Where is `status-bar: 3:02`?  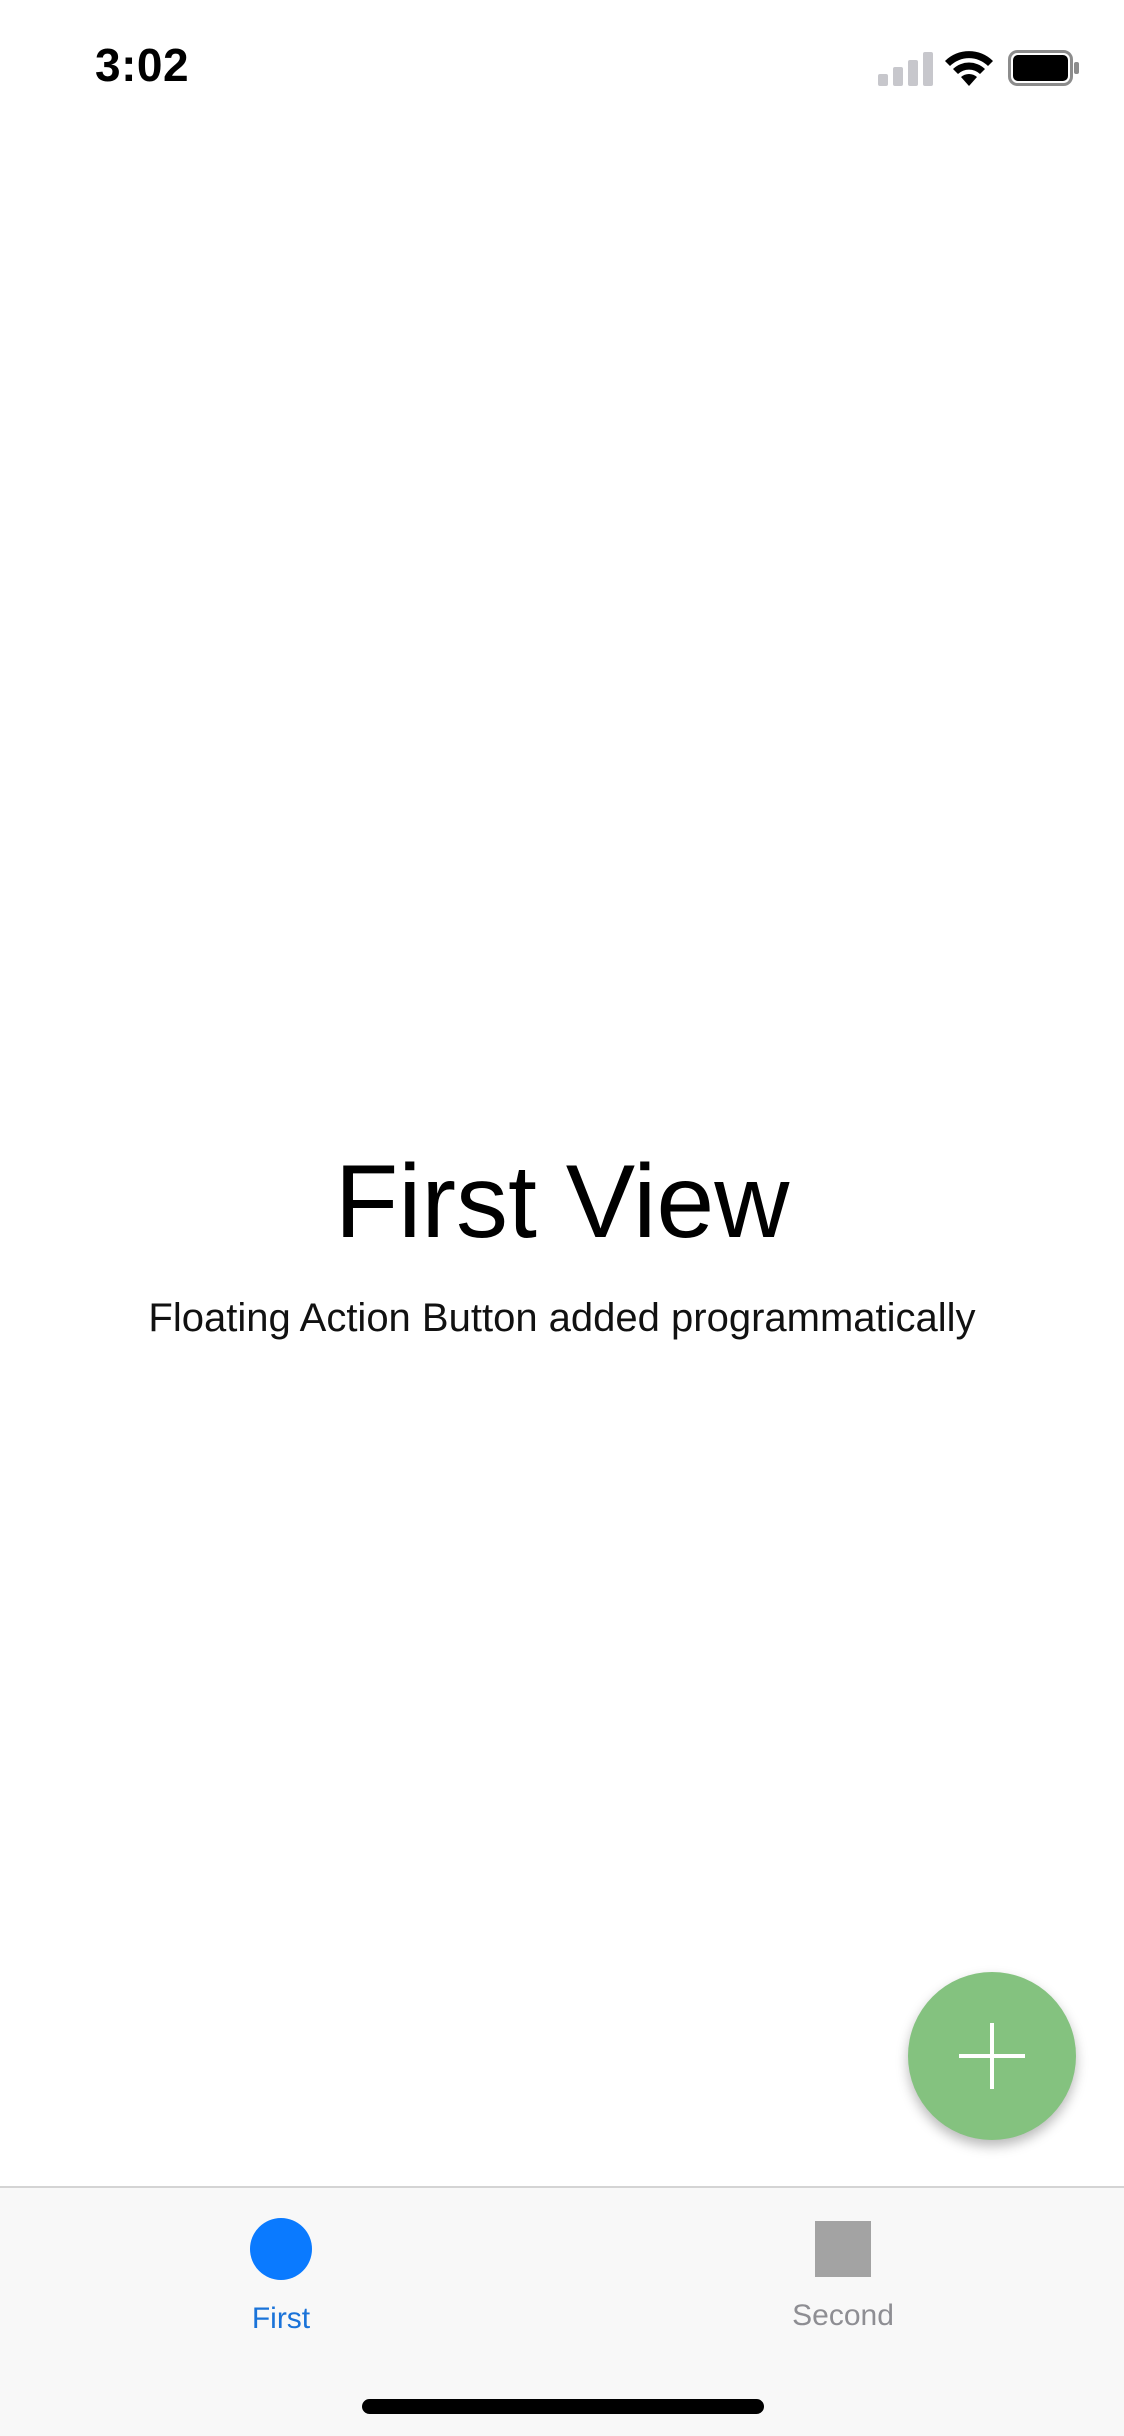 status-bar: 3:02 is located at coordinates (562, 67).